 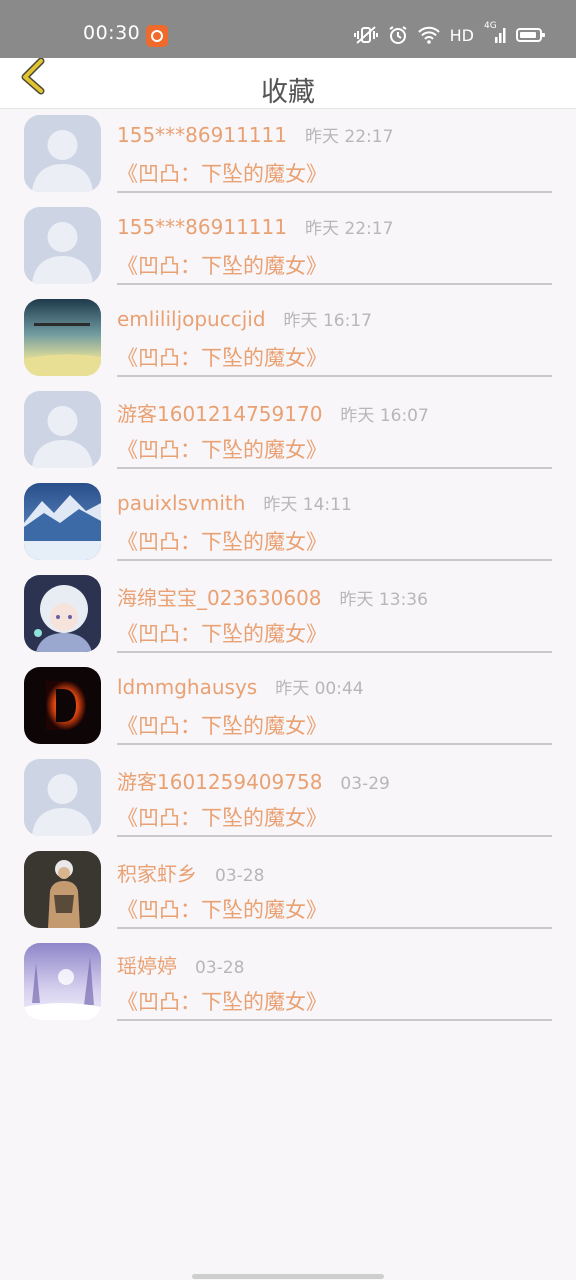 I want to click on page-header: 收藏, so click(x=288, y=83).